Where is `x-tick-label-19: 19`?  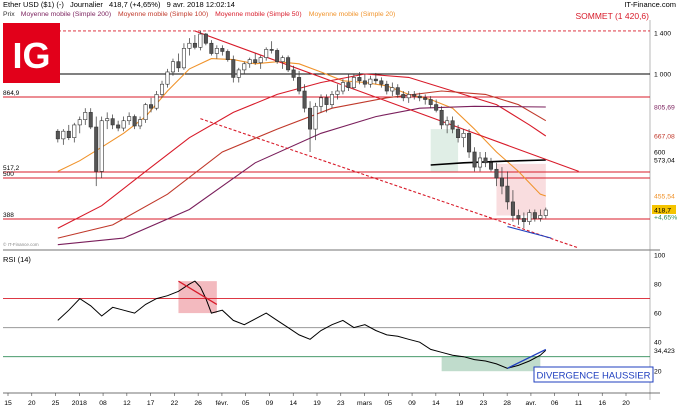 x-tick-label-19: 19 is located at coordinates (460, 403).